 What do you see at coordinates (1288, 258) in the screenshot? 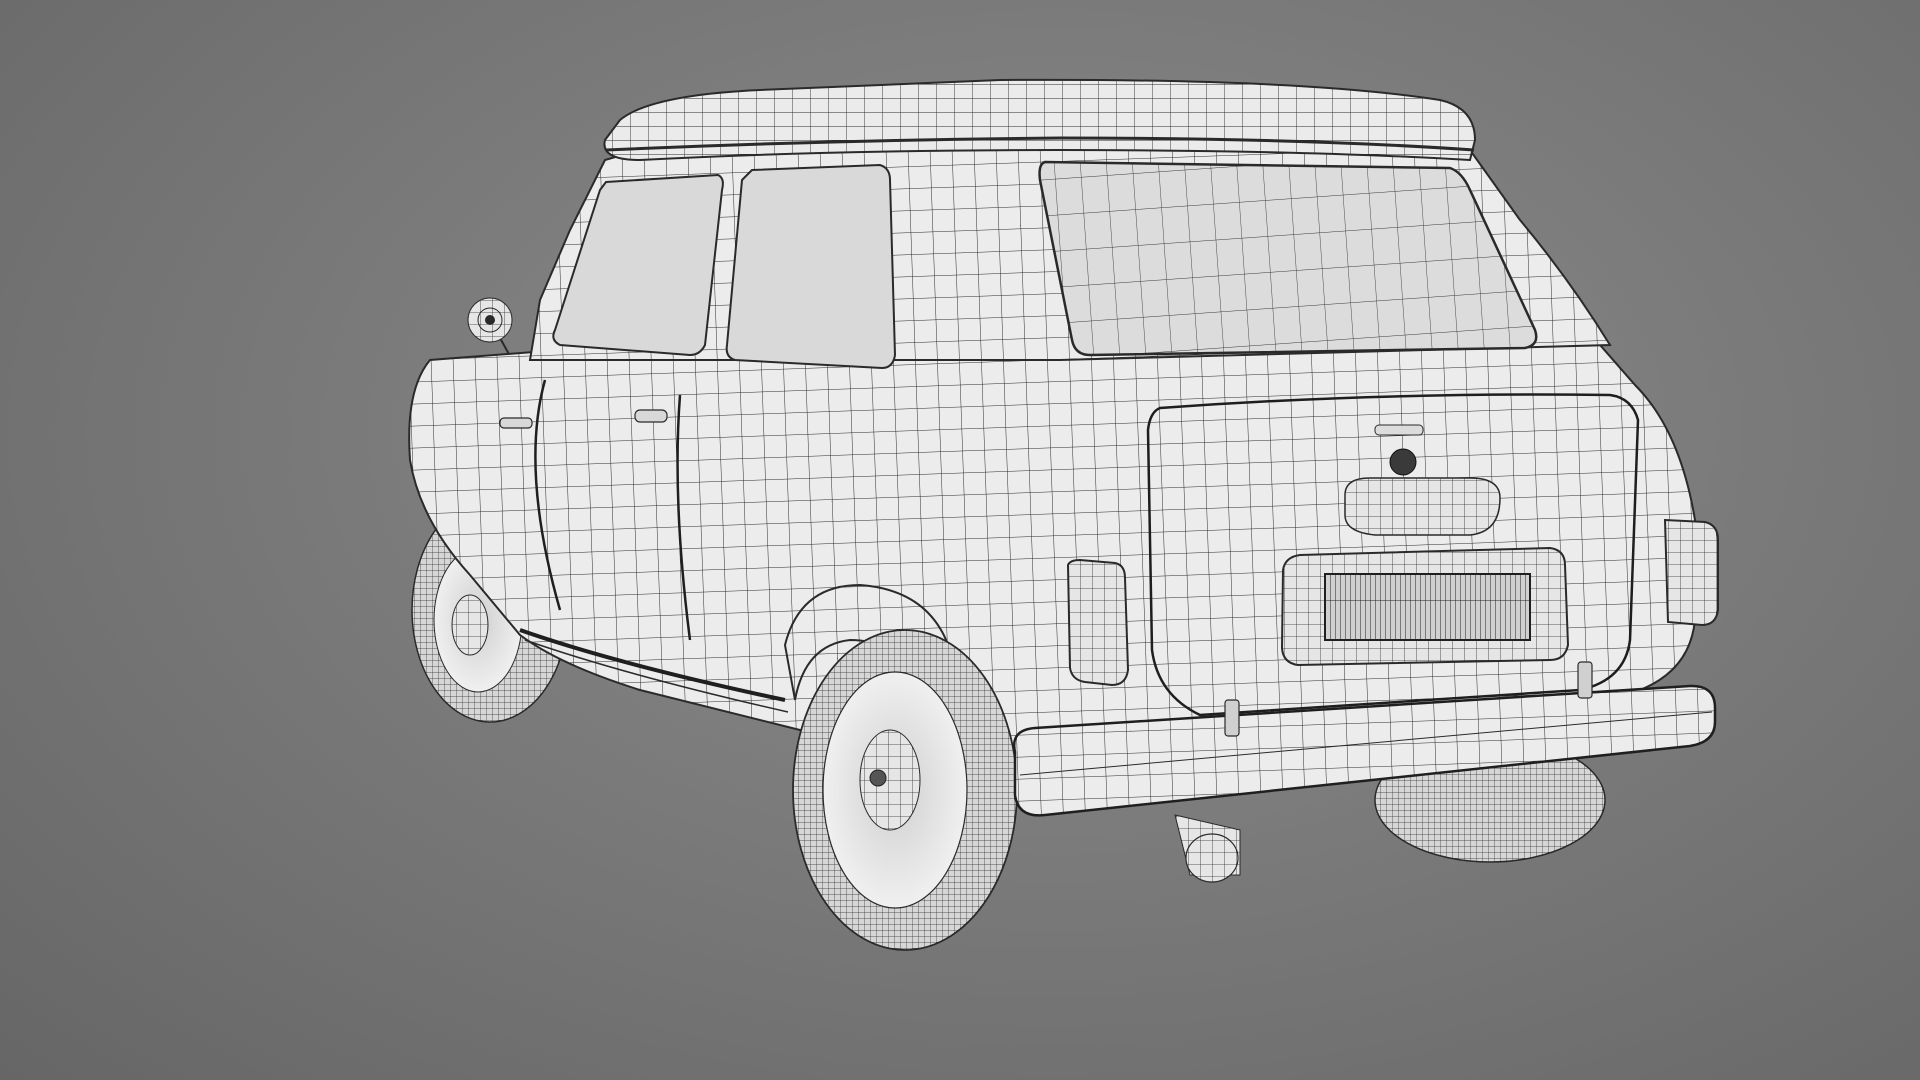
I see `rear-window` at bounding box center [1288, 258].